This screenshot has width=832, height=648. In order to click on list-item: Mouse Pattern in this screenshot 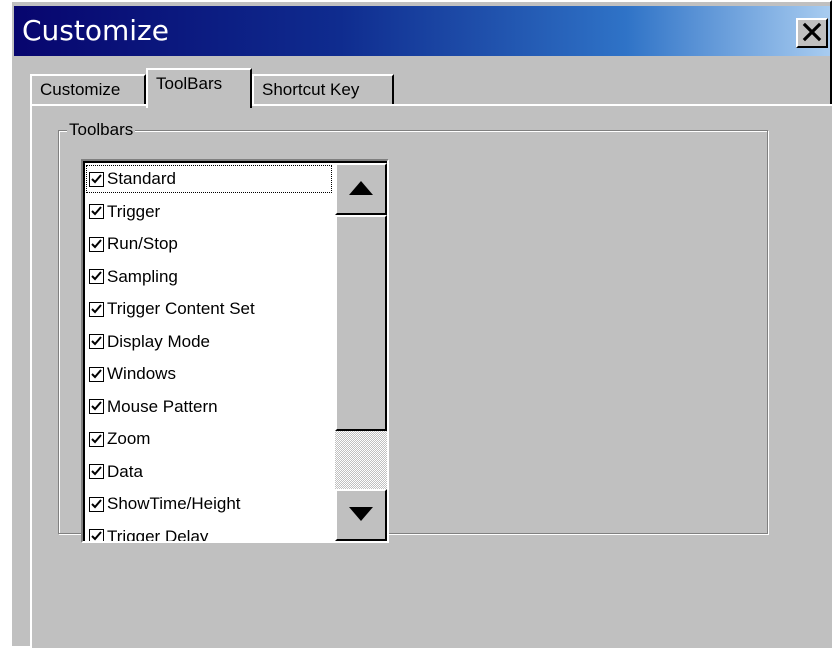, I will do `click(209, 407)`.